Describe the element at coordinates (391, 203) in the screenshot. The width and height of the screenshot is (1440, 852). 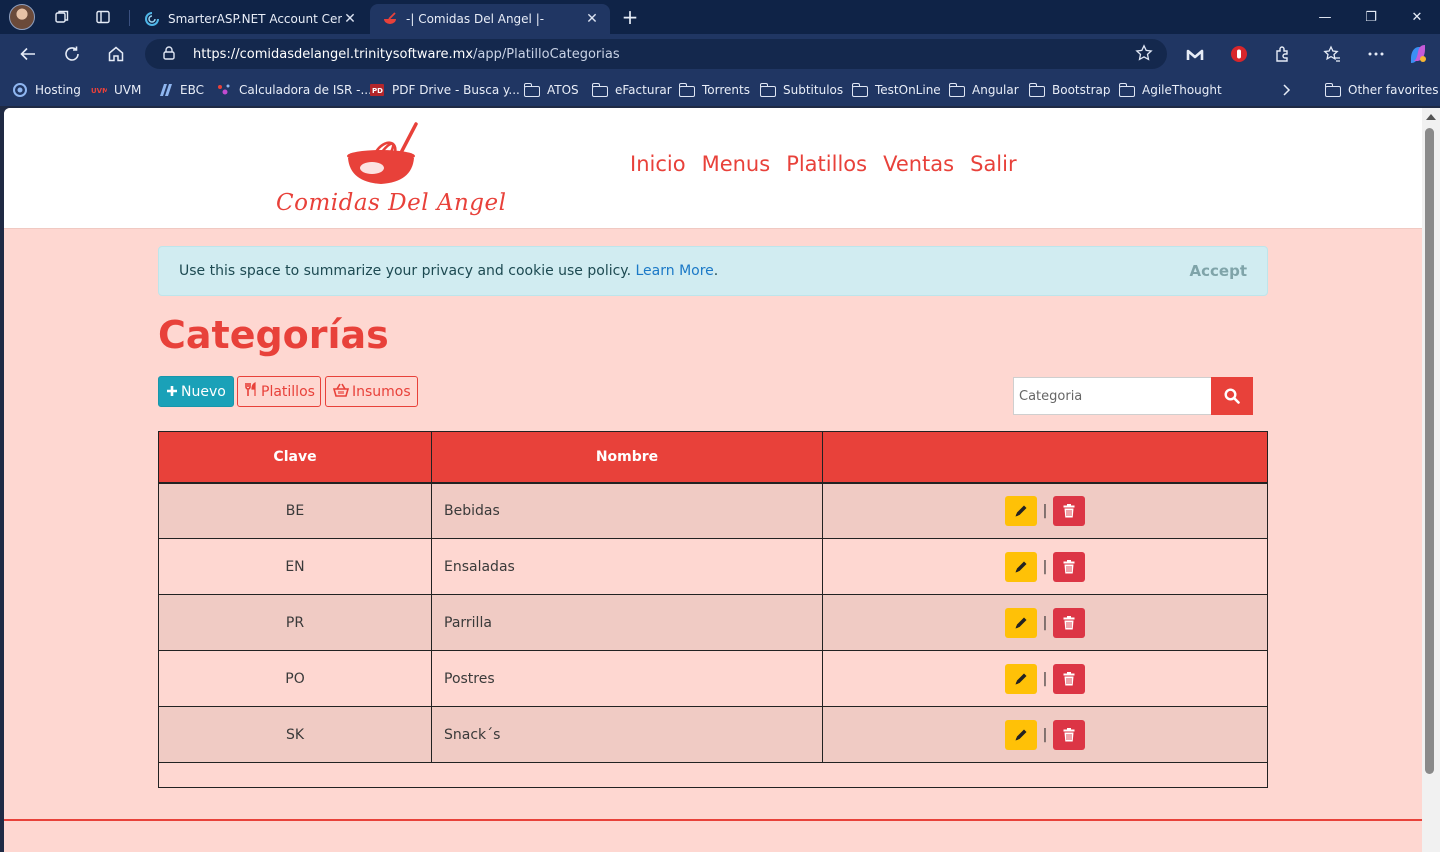
I see `logo-text: Comidas Del Angel` at that location.